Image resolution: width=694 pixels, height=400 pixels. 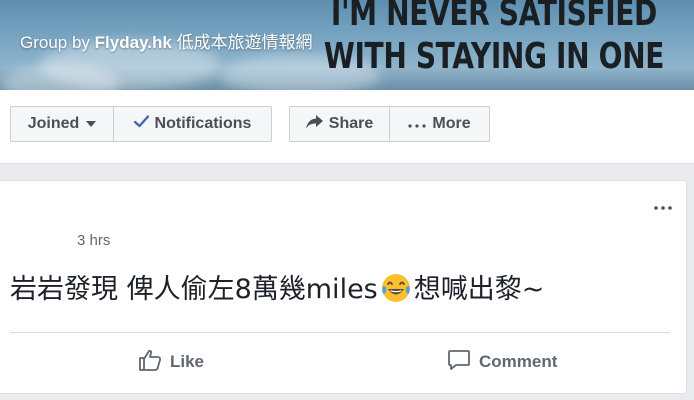 What do you see at coordinates (340, 332) in the screenshot?
I see `post-divider` at bounding box center [340, 332].